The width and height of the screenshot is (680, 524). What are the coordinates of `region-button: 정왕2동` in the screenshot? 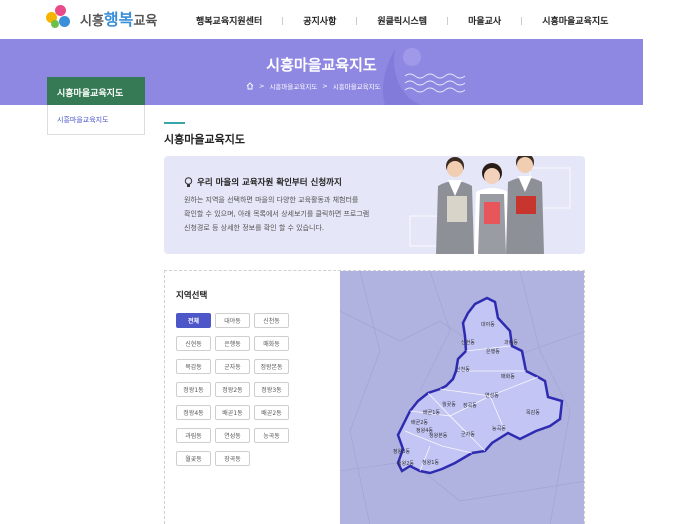 It's located at (232, 389).